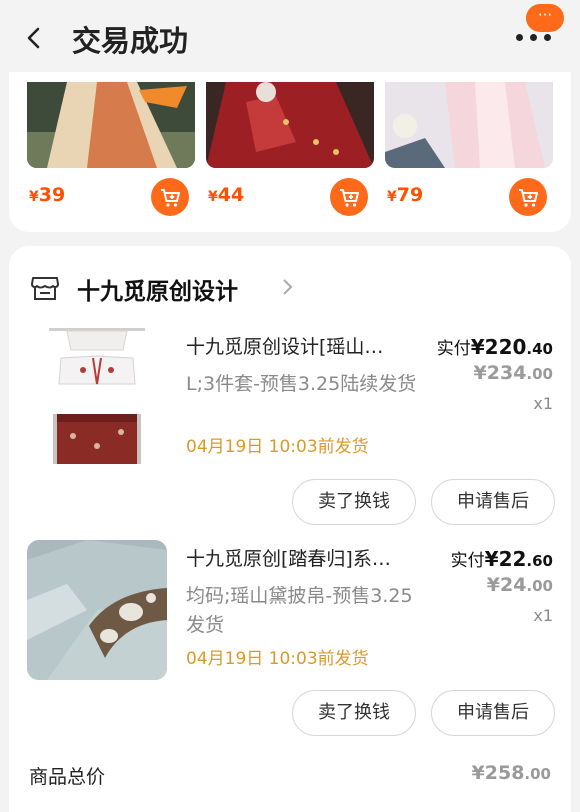 This screenshot has width=580, height=812. I want to click on shop-name: 十九觅原创设计, so click(157, 292).